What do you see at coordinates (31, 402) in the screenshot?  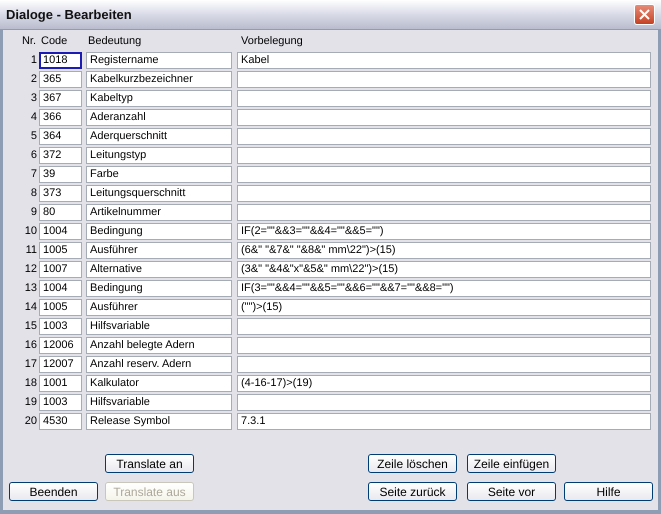 I see `row-number: 19` at bounding box center [31, 402].